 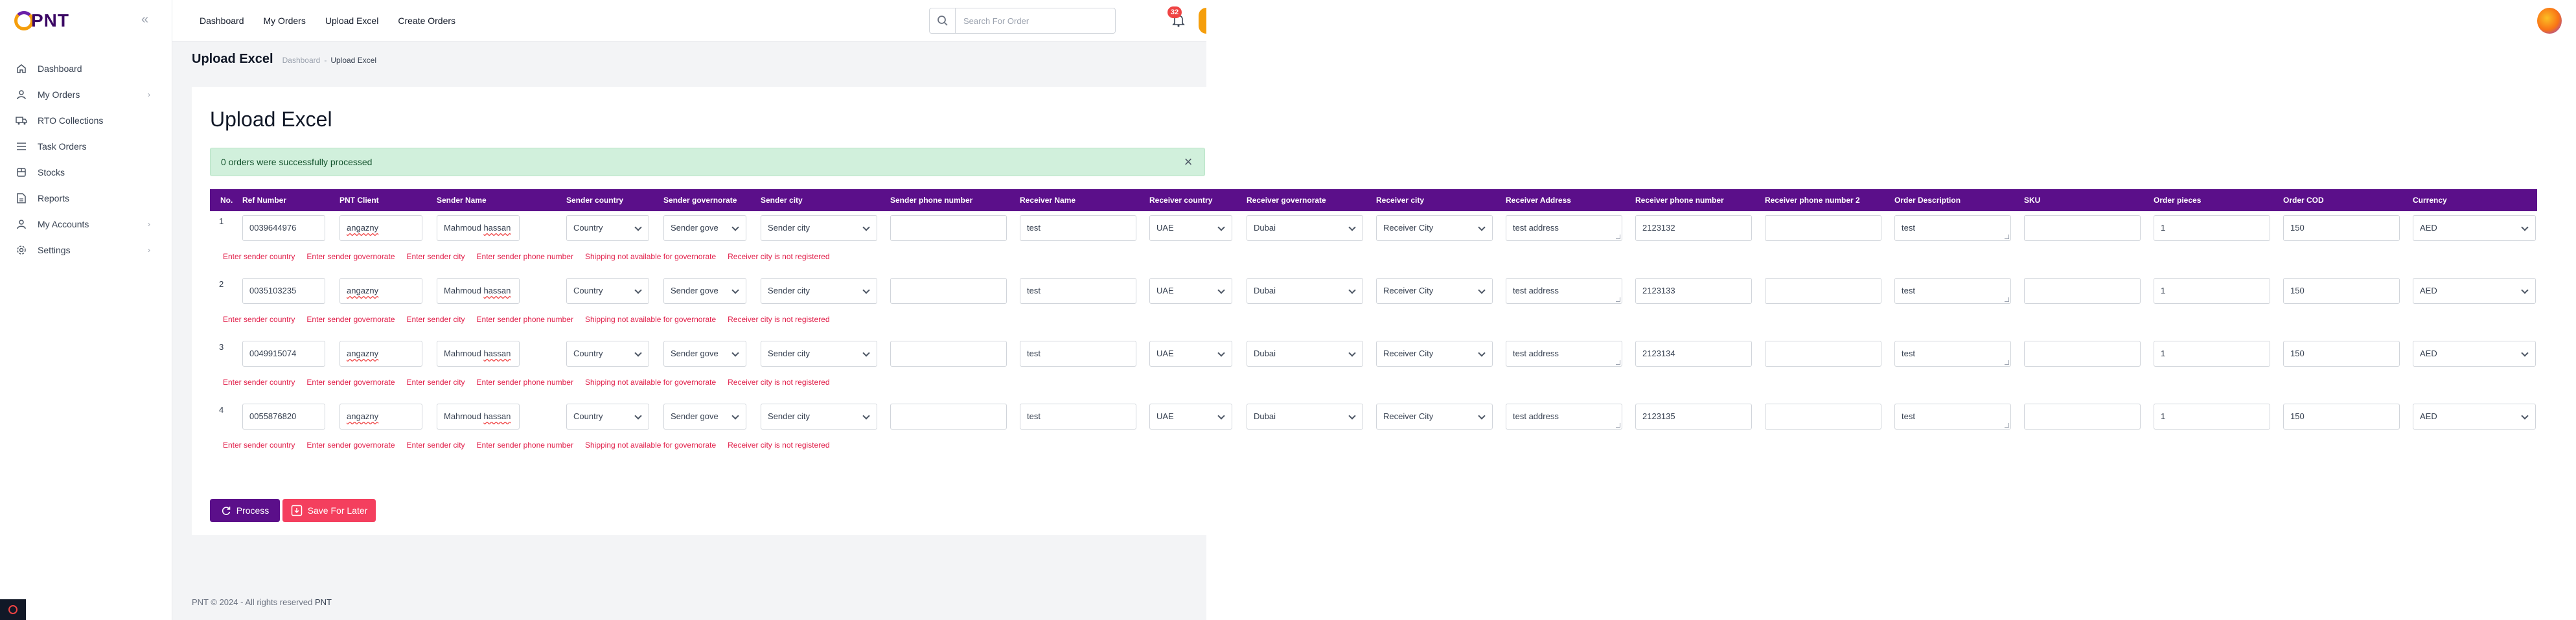 I want to click on ref-field: 0035103235, so click(x=283, y=291).